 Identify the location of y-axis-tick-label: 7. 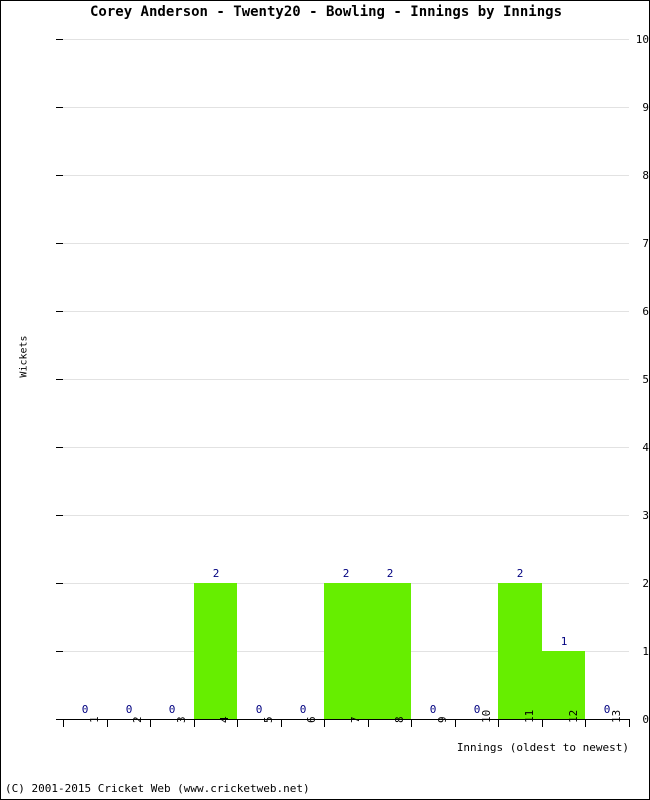
(645, 243).